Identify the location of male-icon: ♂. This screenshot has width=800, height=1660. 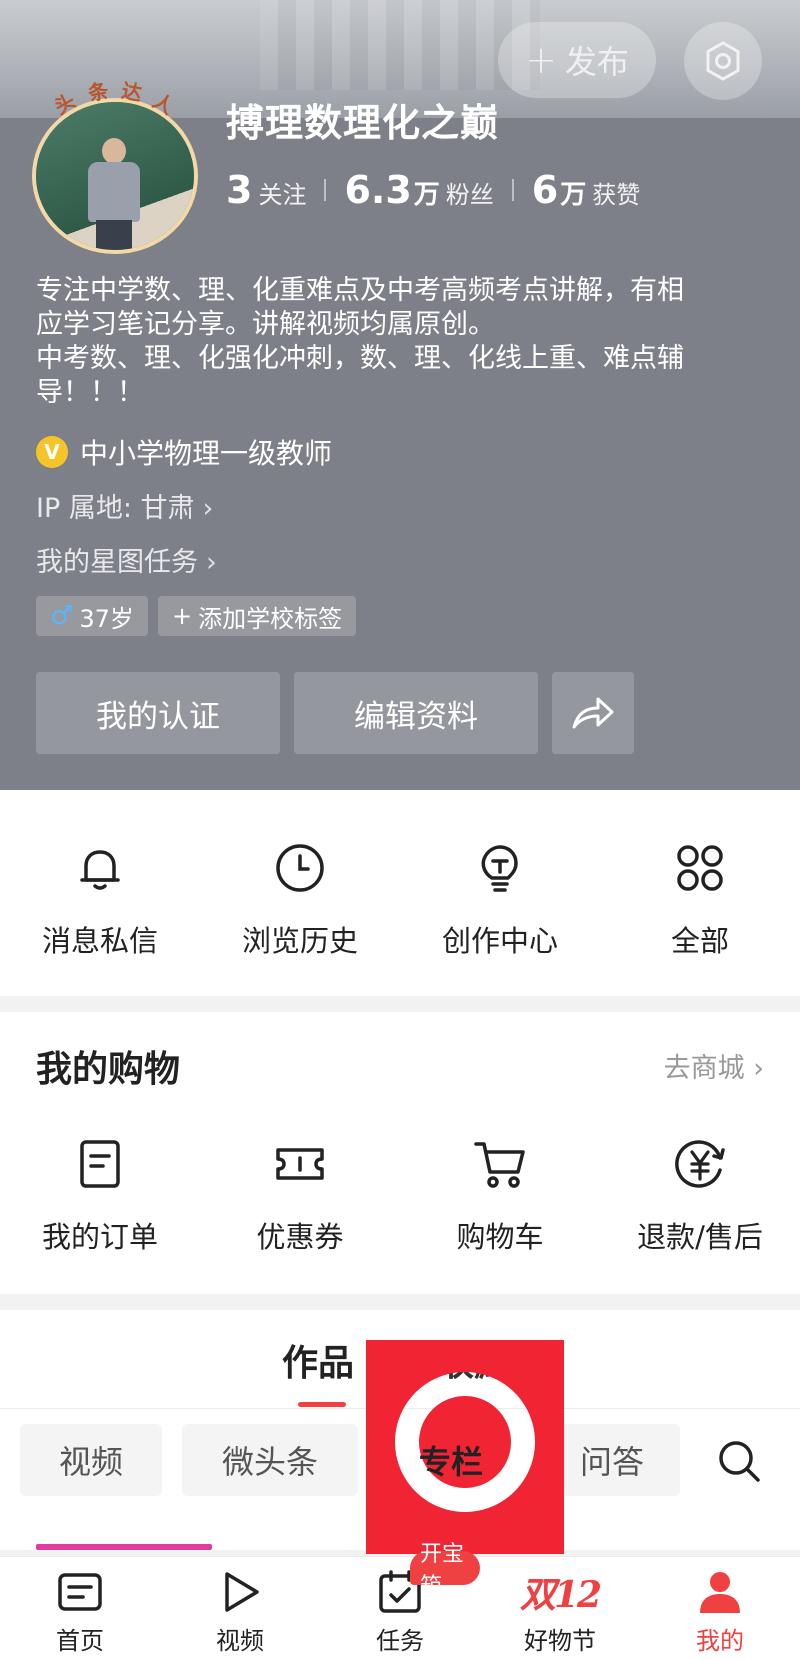
(62, 616).